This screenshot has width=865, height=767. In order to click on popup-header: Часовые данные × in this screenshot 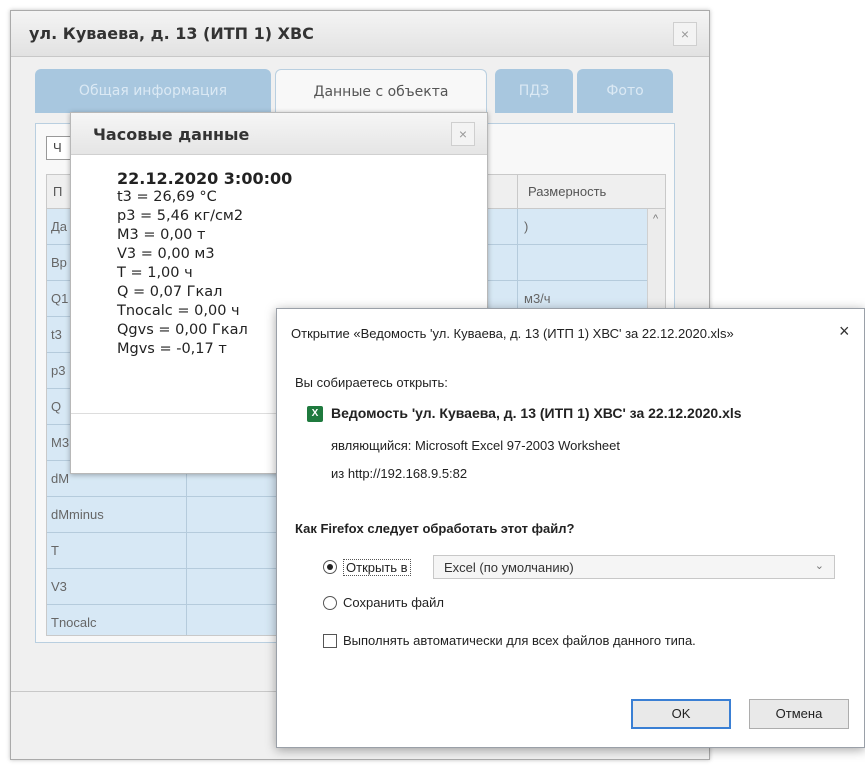, I will do `click(279, 134)`.